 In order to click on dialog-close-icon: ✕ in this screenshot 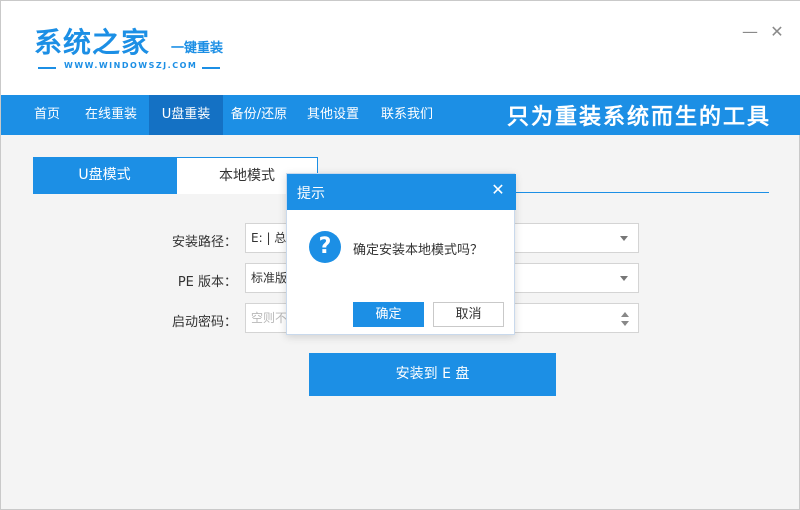, I will do `click(498, 190)`.